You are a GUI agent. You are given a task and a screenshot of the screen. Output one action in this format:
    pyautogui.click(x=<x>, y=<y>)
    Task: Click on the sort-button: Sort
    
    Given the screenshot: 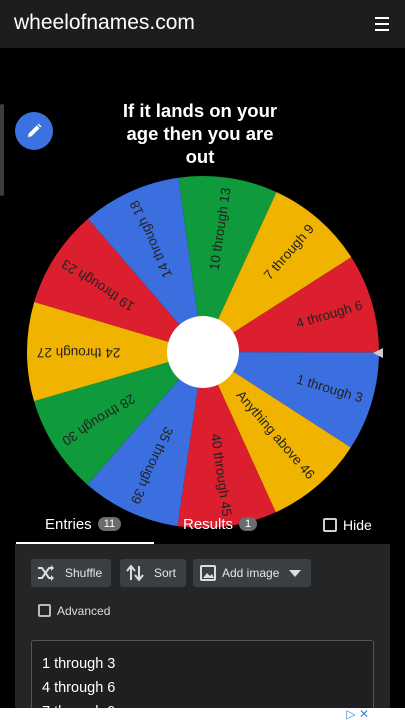 What is the action you would take?
    pyautogui.click(x=153, y=573)
    